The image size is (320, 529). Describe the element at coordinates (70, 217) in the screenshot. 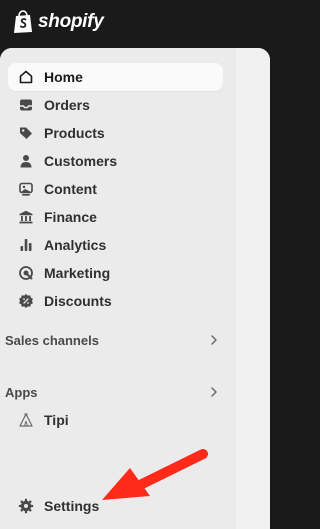

I see `sidebar-item-label: Finance` at that location.